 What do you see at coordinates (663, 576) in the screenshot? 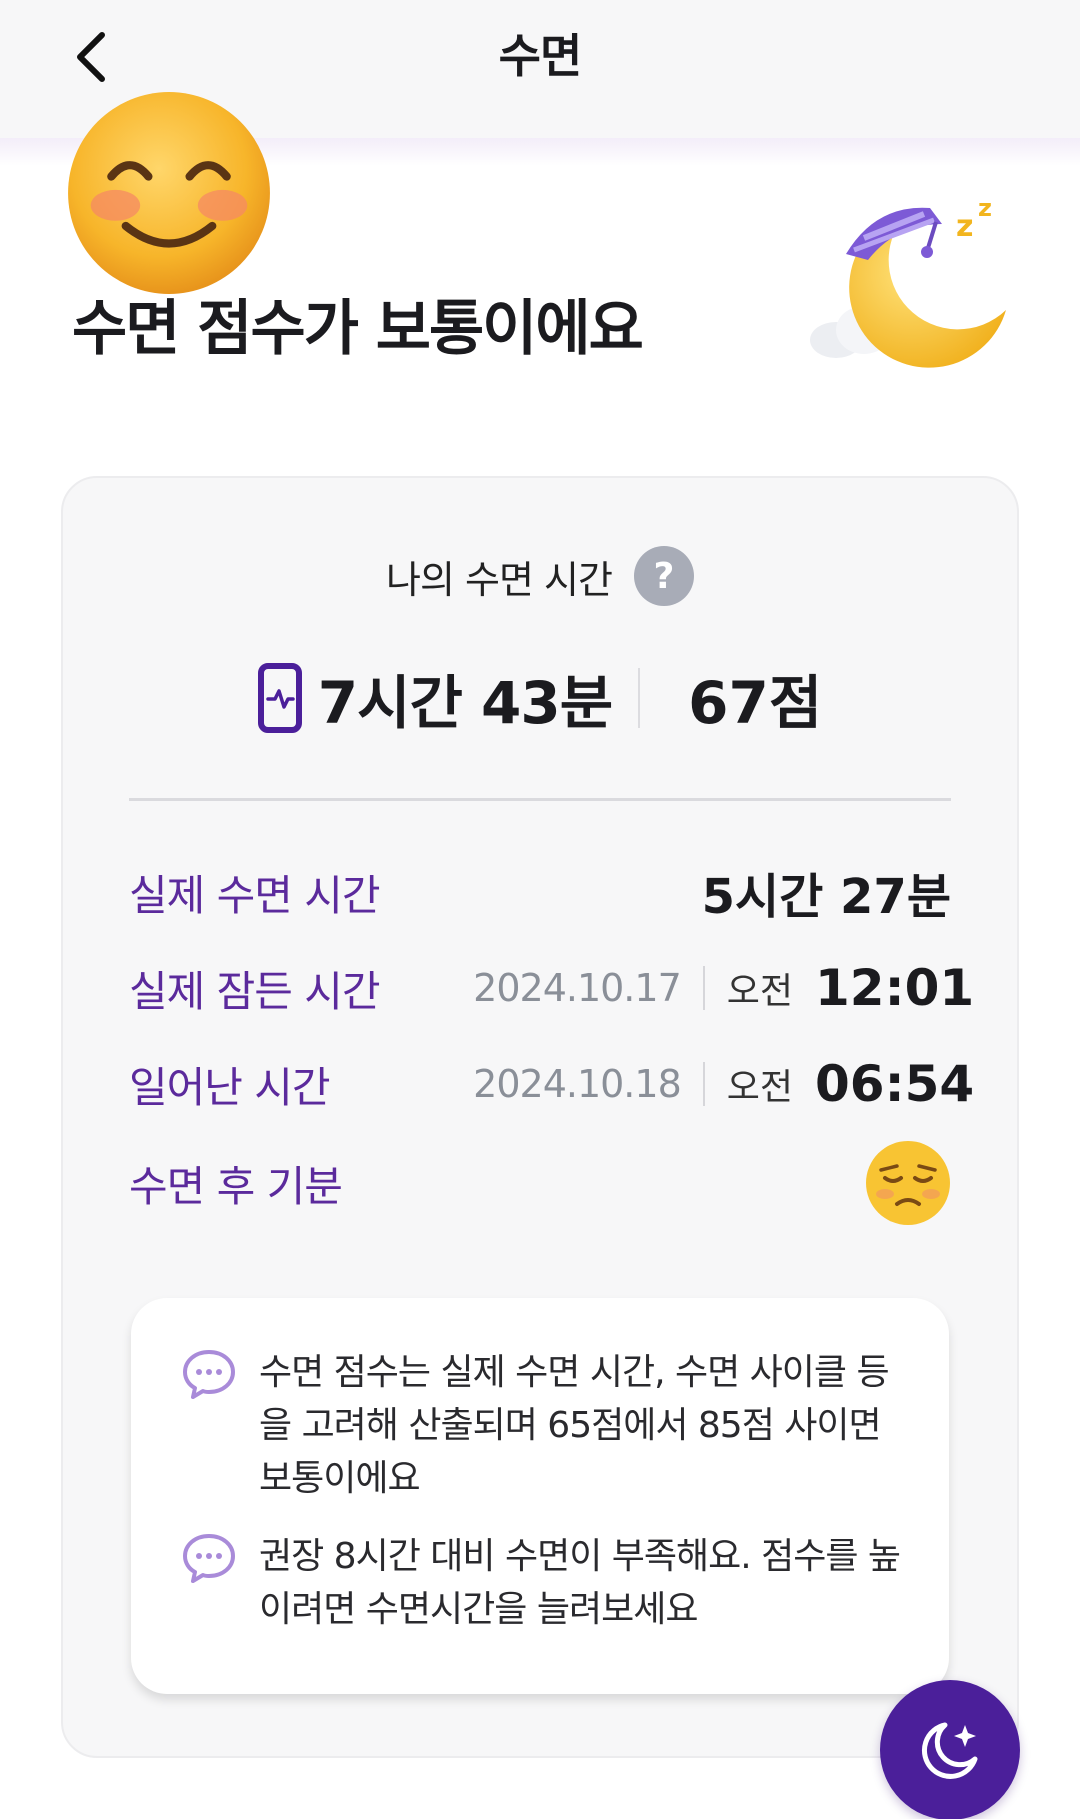
I see `question-icon: ?` at bounding box center [663, 576].